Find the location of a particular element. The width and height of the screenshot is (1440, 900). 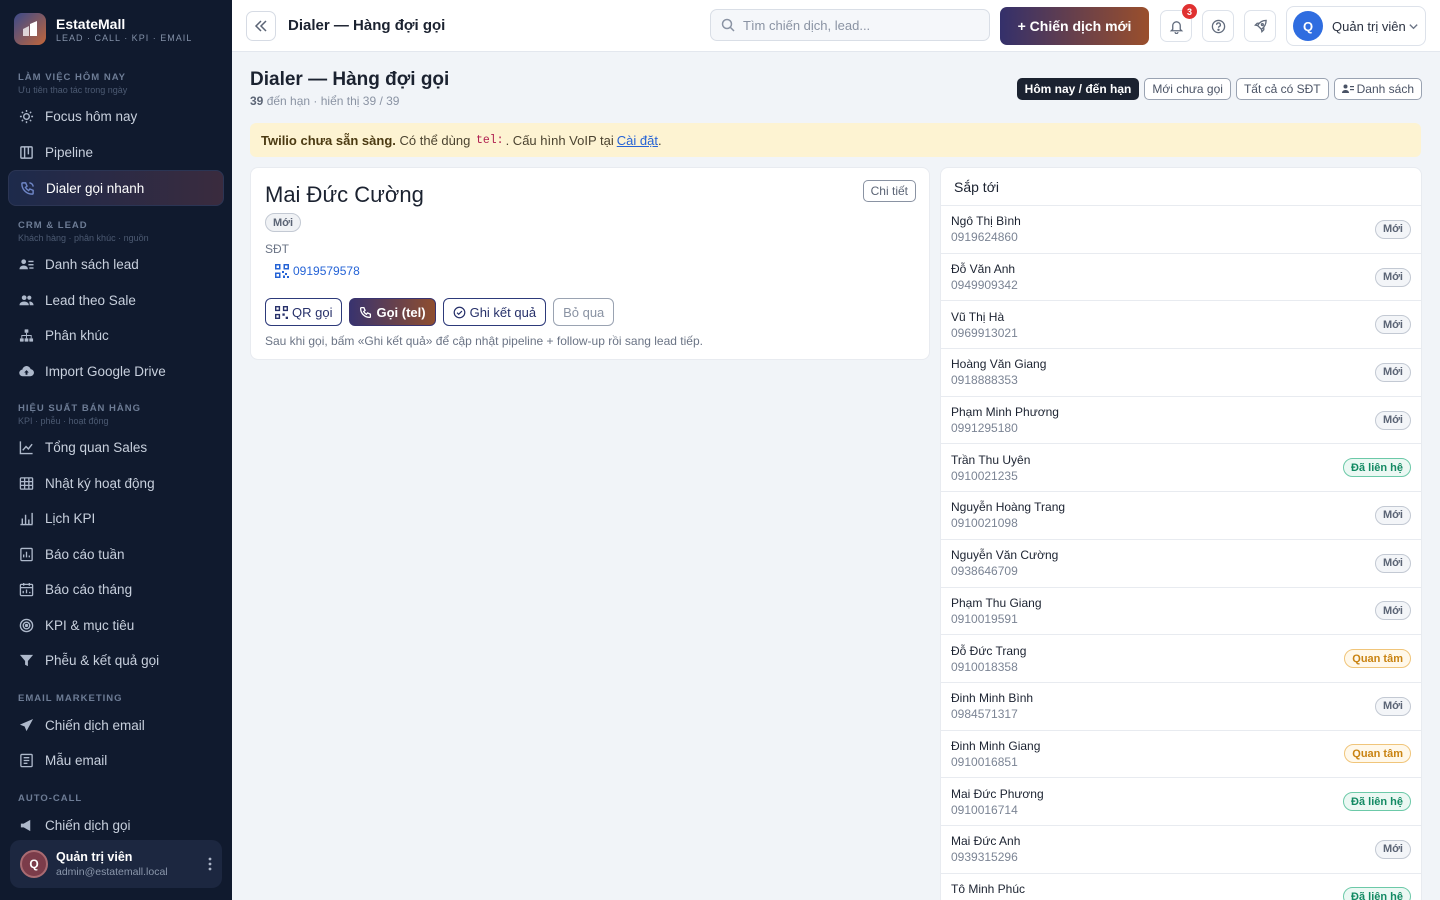

sidebar-item-focus: Focus hôm nay is located at coordinates (116, 117).